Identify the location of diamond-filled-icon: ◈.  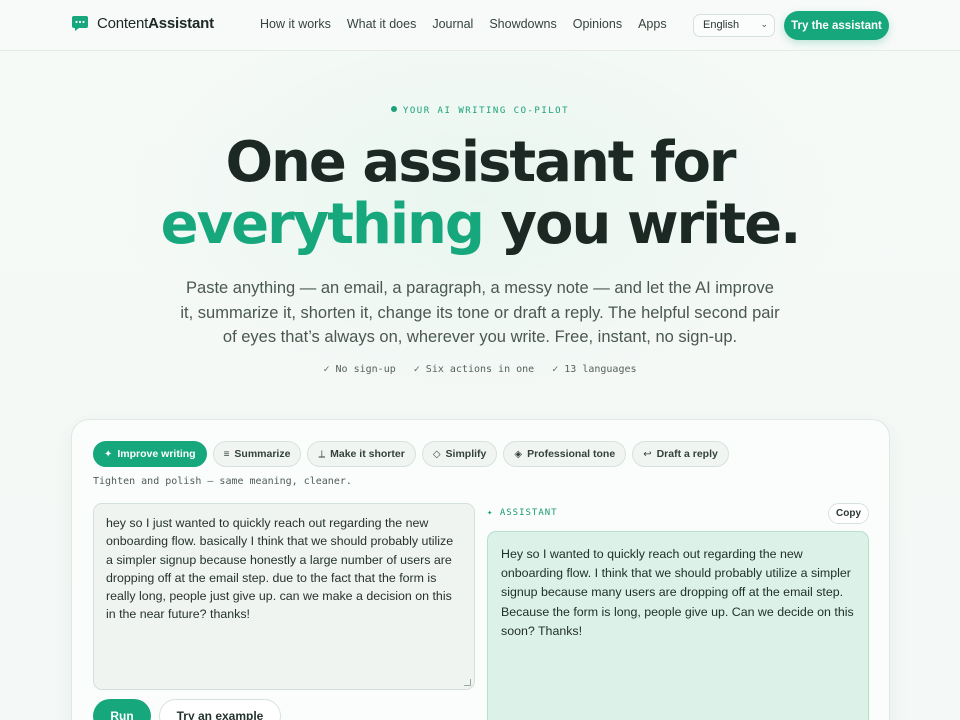
(518, 454).